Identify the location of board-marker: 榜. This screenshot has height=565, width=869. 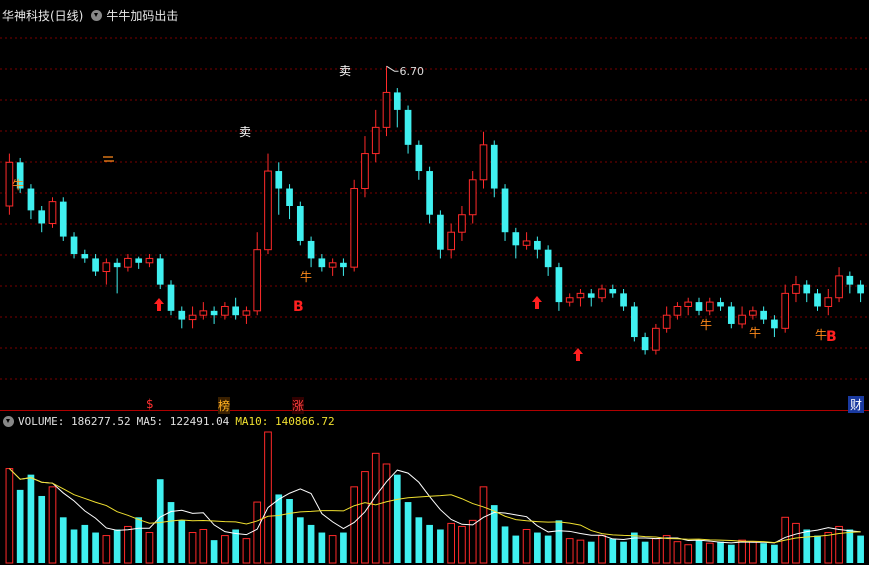
(224, 405).